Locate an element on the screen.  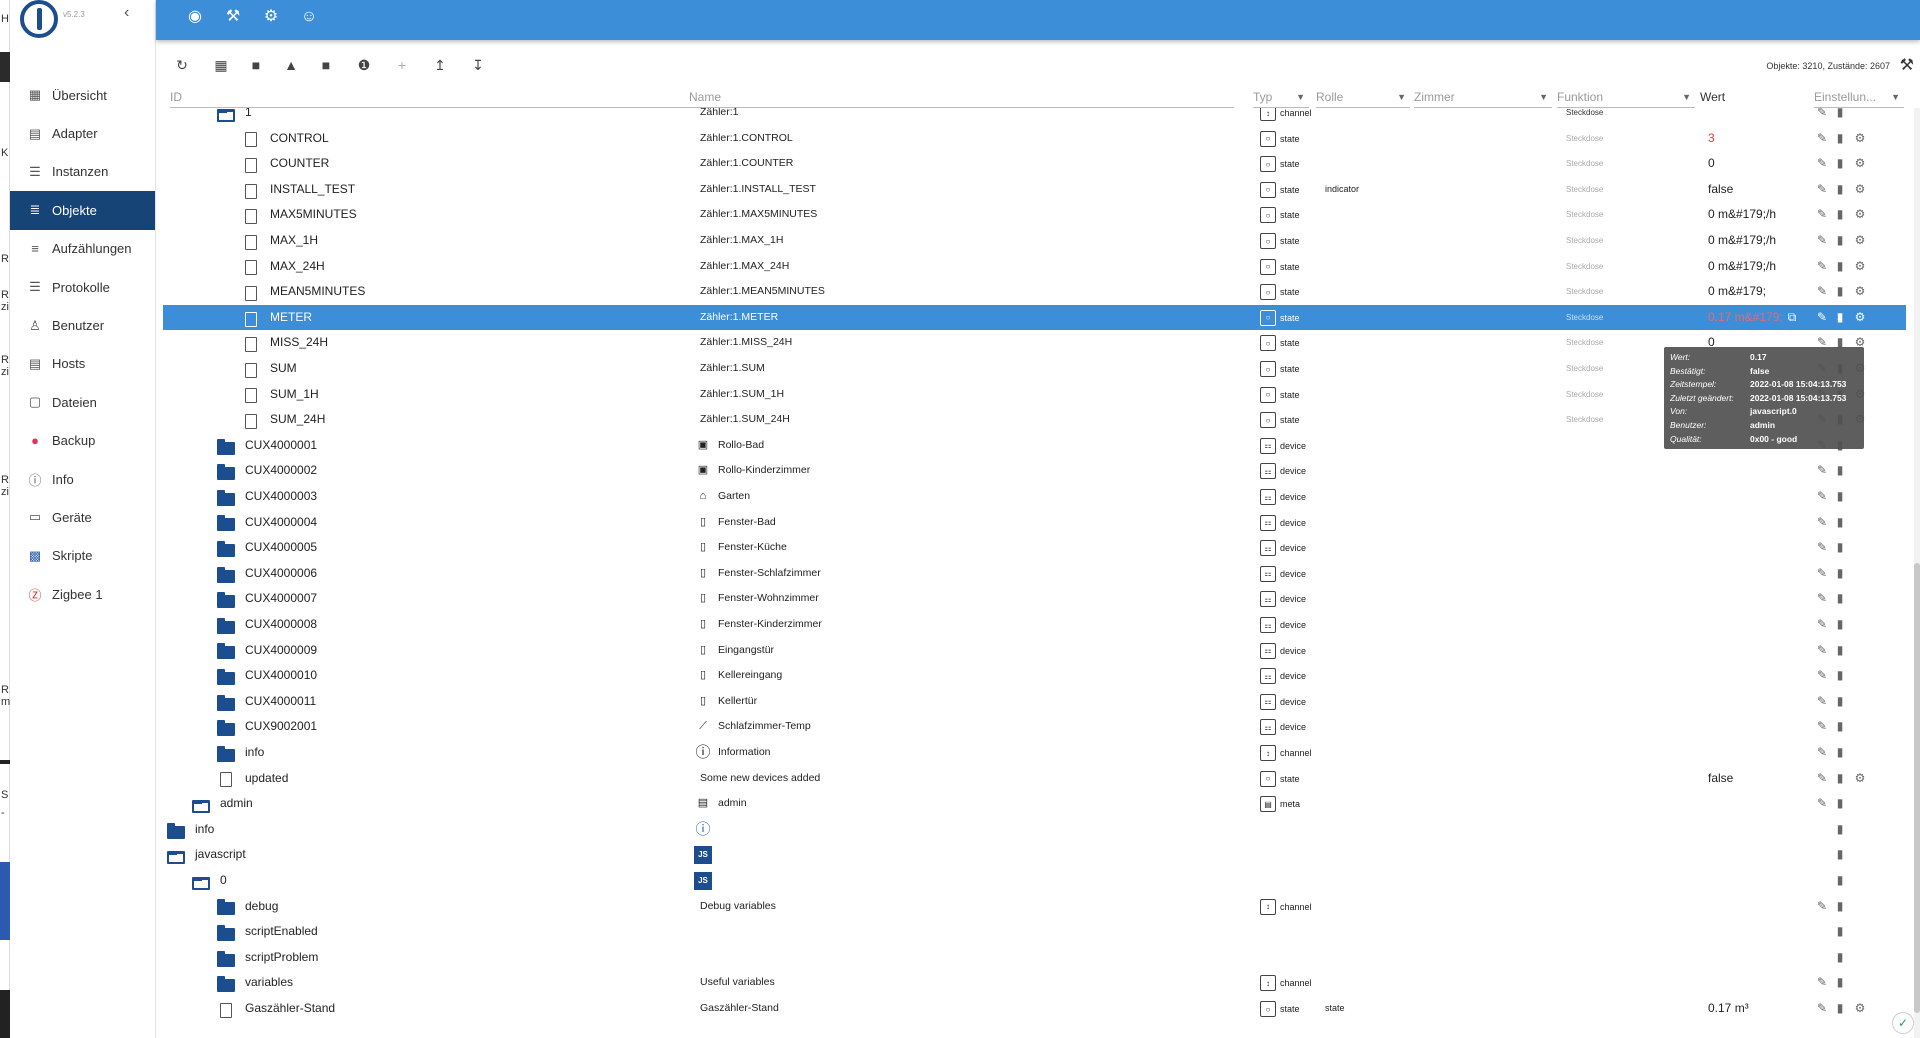
sidebar-item--bersicht: ▦ Übersicht is located at coordinates (82, 95).